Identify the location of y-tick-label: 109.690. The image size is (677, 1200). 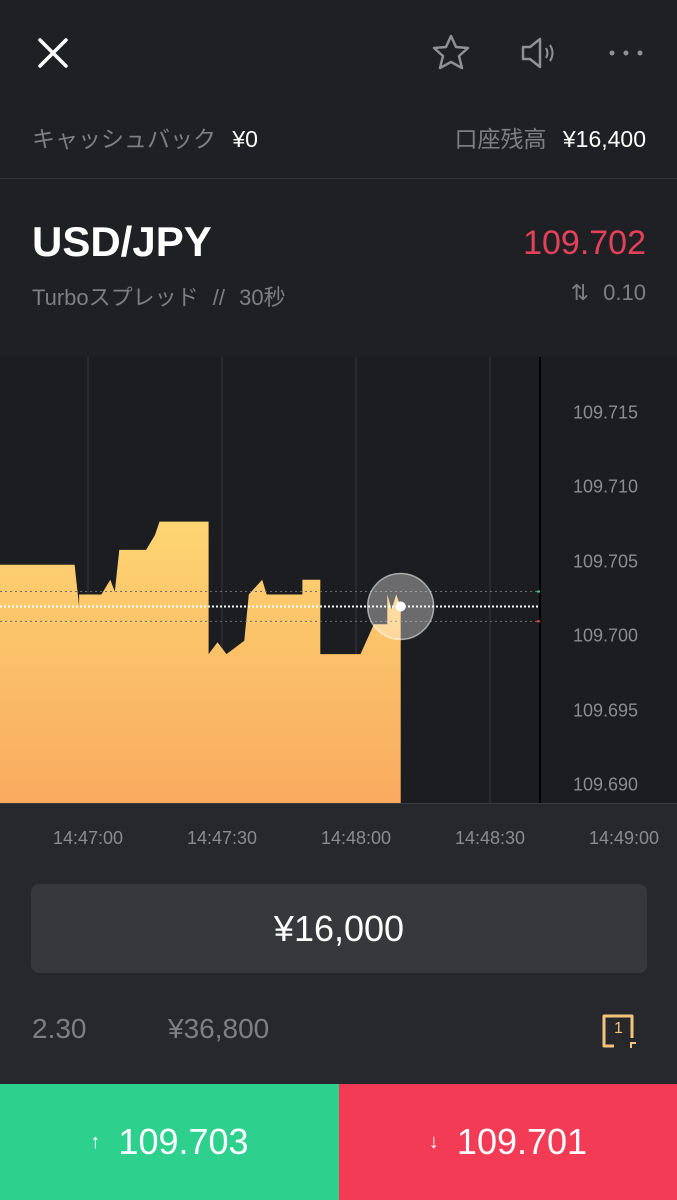
(606, 784).